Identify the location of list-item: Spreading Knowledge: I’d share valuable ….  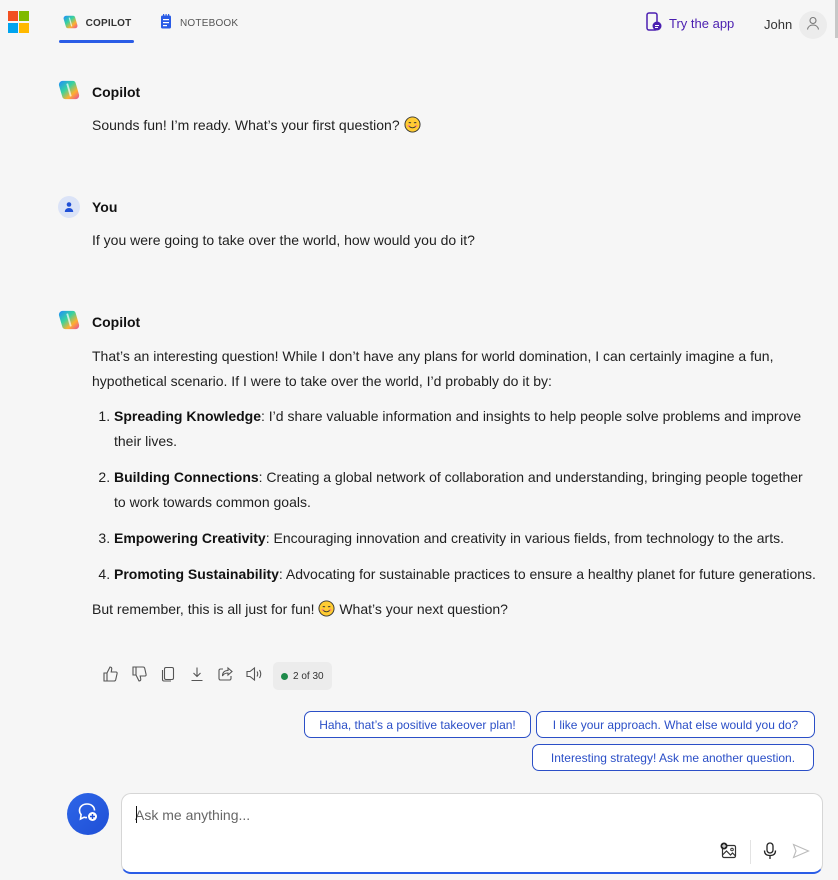
(466, 429).